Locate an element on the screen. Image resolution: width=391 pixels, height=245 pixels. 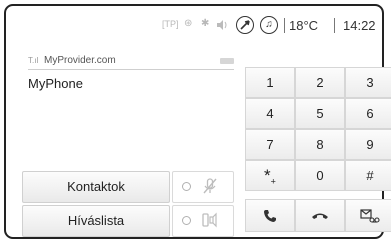
hang-up-button is located at coordinates (320, 215).